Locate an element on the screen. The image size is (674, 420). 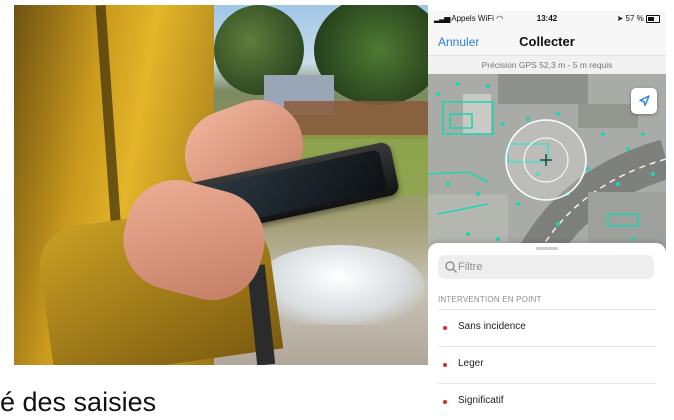
search-icon is located at coordinates (451, 267).